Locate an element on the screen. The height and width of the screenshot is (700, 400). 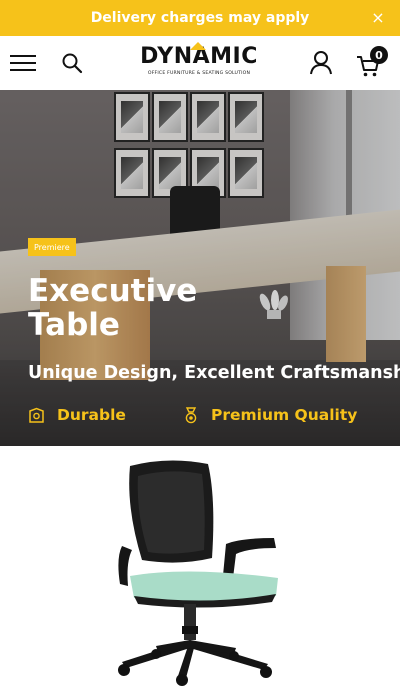
announcement-text: Delivery charges may apply is located at coordinates (200, 18).